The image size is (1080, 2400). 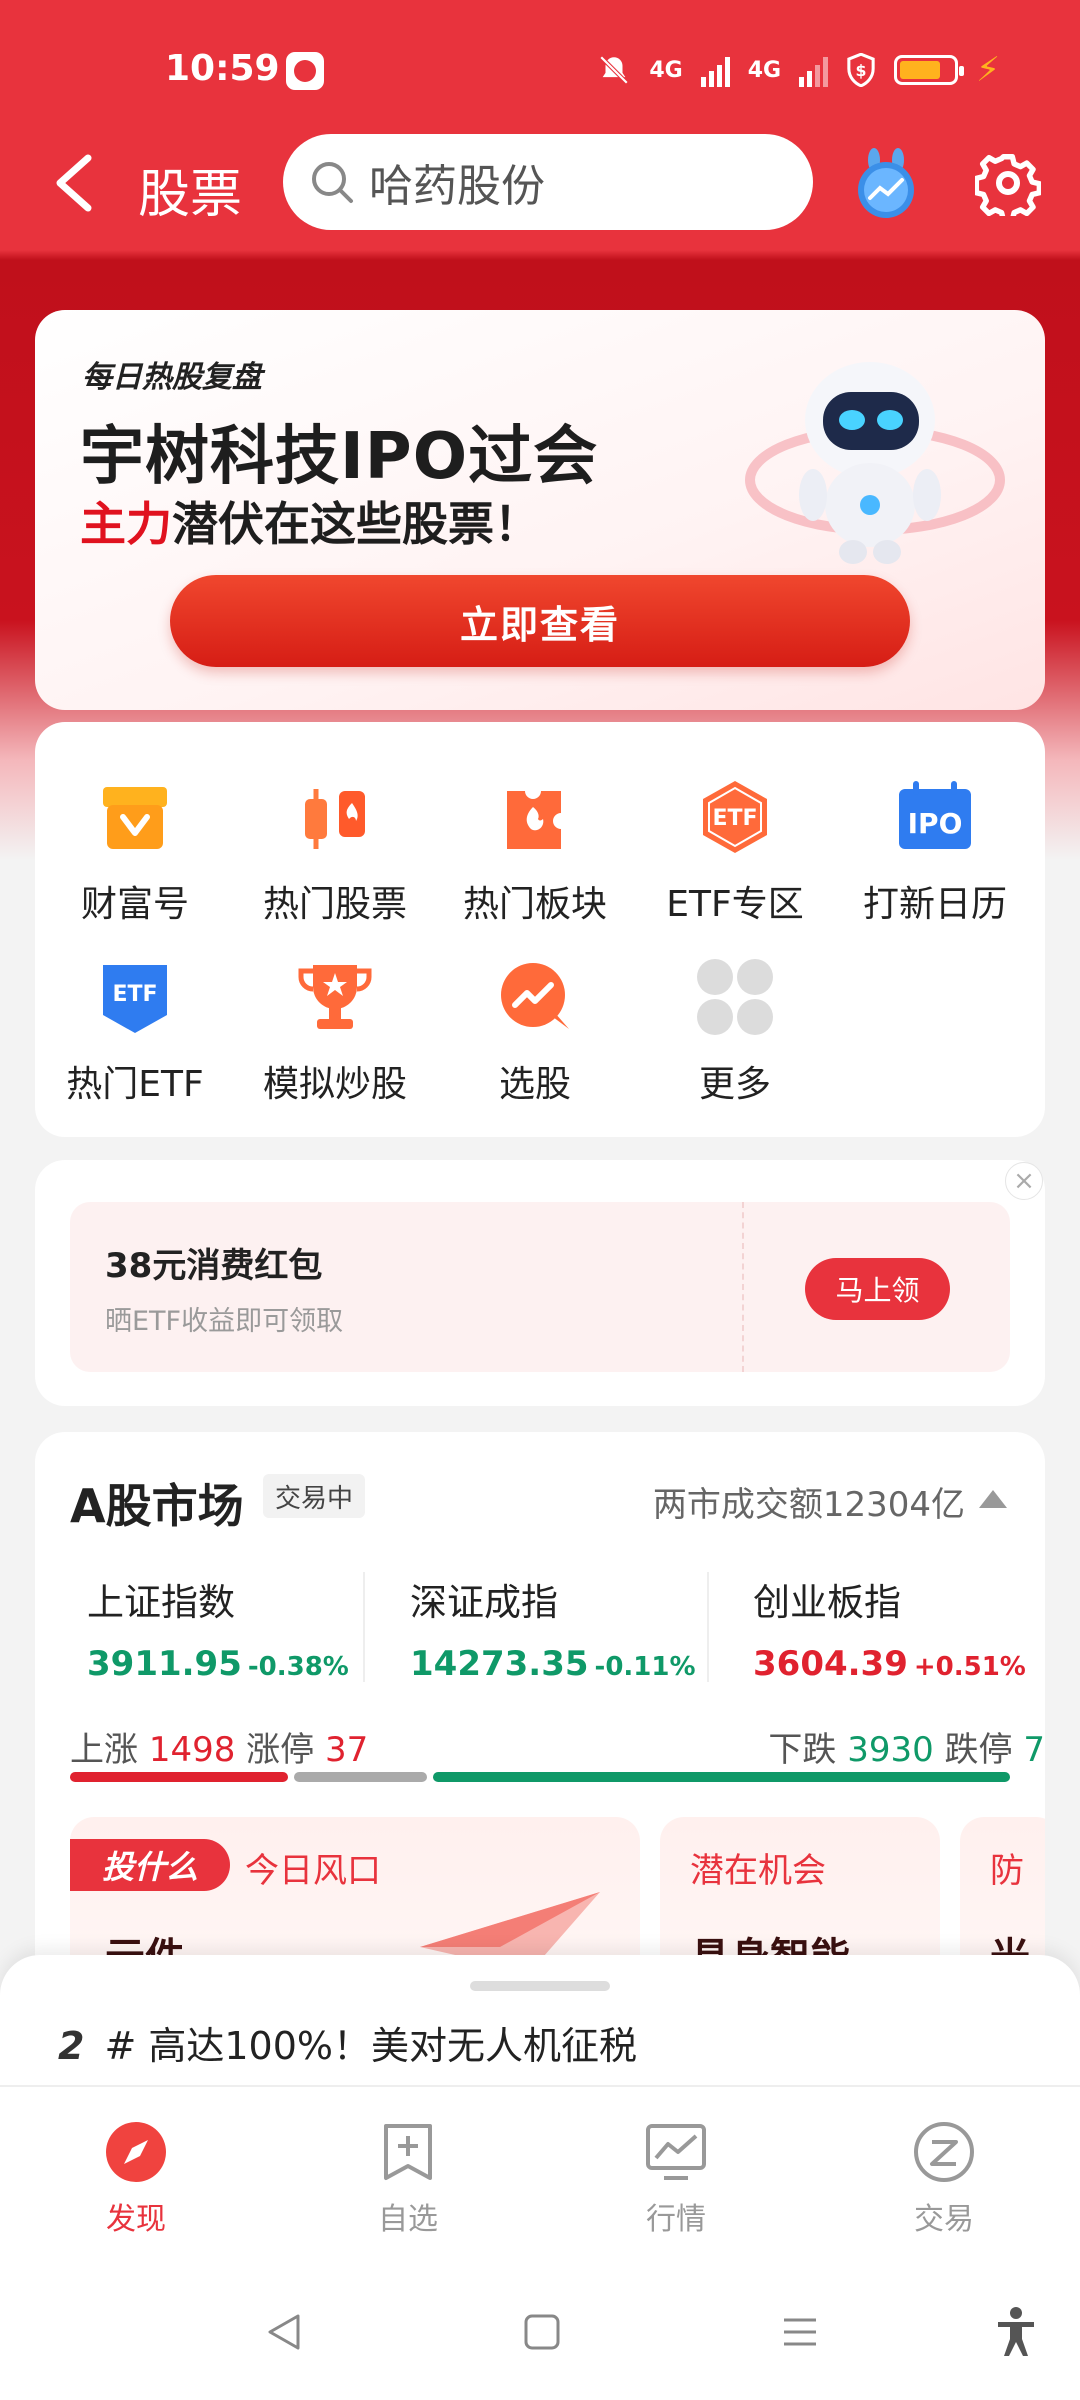 I want to click on stock-picker-icon, so click(x=535, y=998).